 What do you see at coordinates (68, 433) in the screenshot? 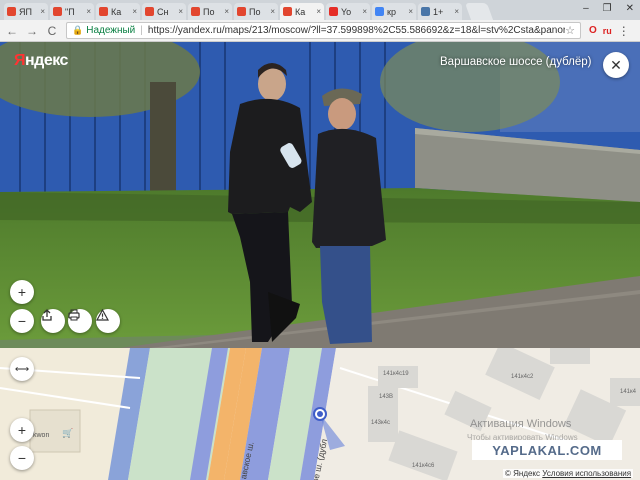
I see `shopping-cart-icon: 🛒` at bounding box center [68, 433].